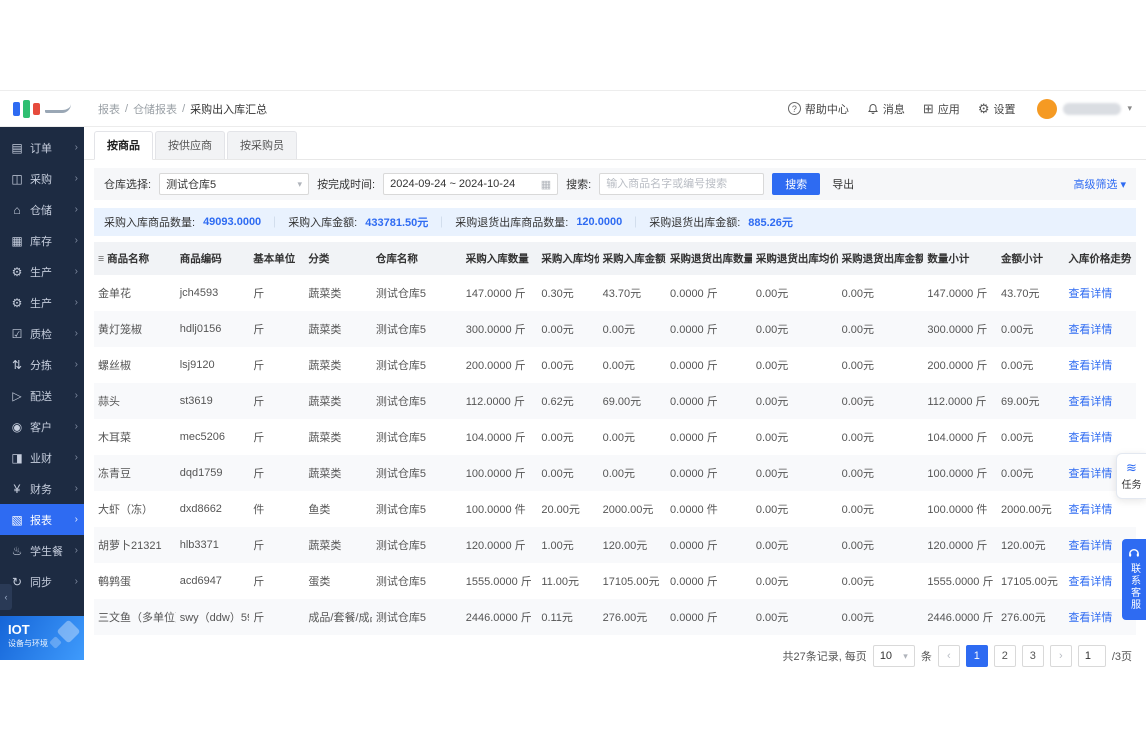 The height and width of the screenshot is (746, 1146). I want to click on sidebar-item-reports: ▧ 报表 ›, so click(42, 519).